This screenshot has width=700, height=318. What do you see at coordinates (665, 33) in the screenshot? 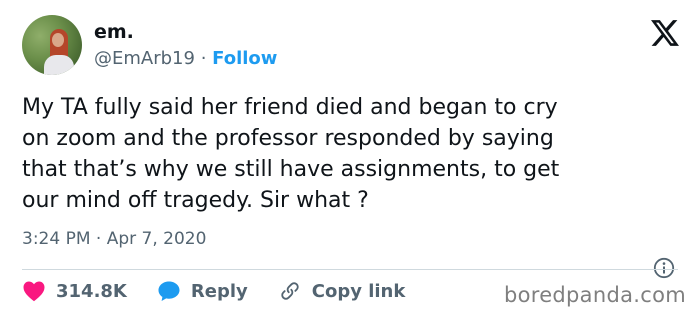
I see `x-logo-icon` at bounding box center [665, 33].